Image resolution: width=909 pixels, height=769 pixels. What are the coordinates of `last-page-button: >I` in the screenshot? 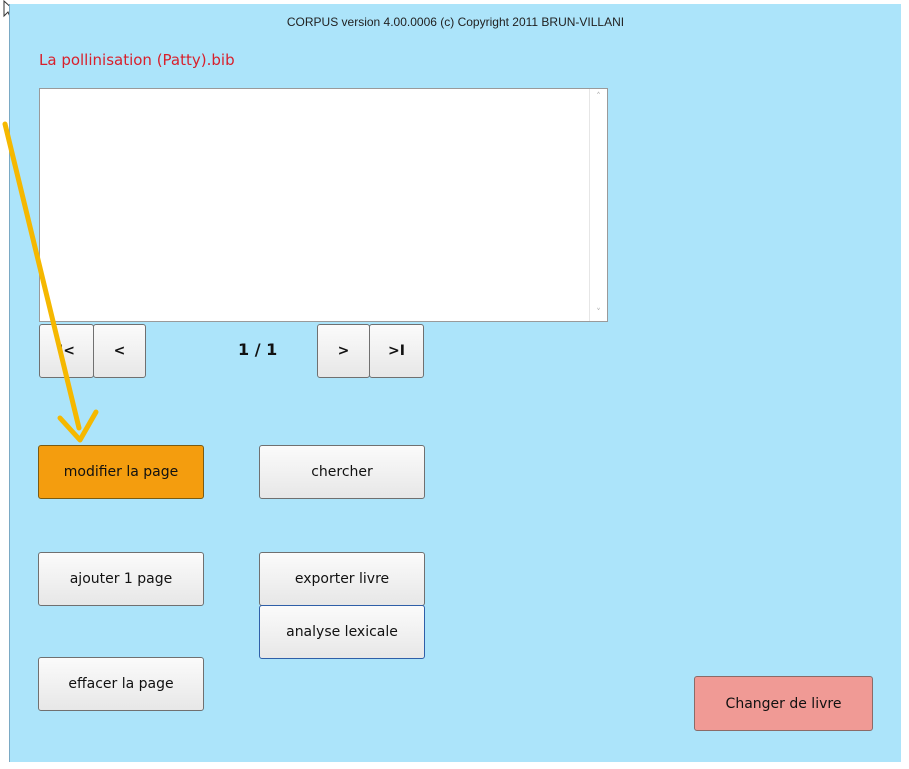 It's located at (396, 351).